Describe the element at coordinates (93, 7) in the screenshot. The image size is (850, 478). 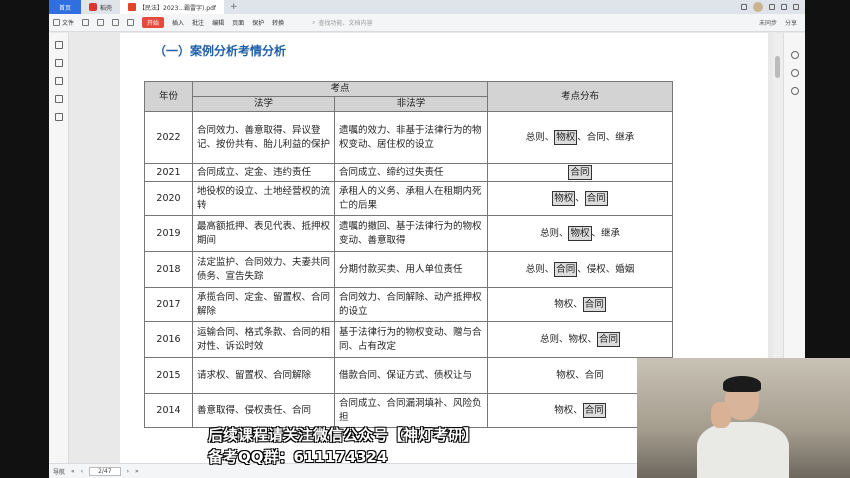
I see `daoke-icon` at that location.